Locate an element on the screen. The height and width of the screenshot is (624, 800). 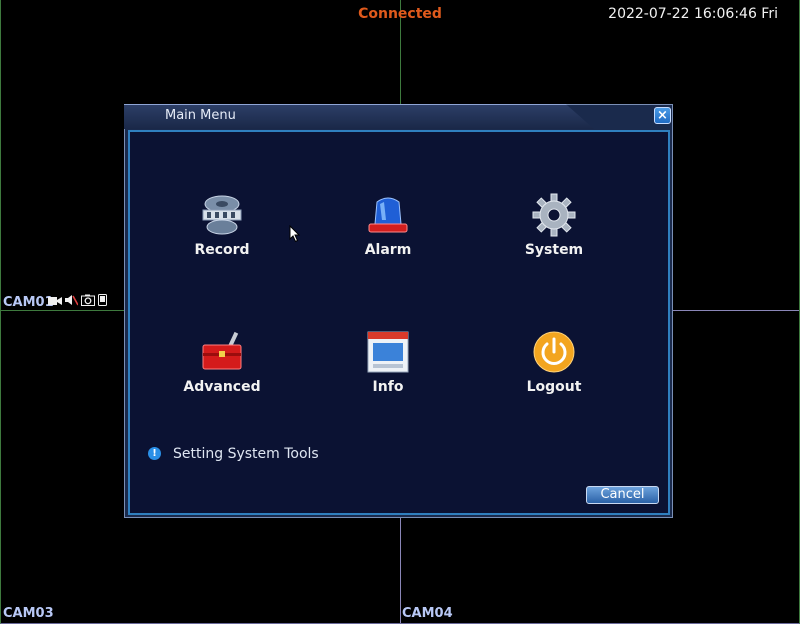
logout-label: Logout is located at coordinates (554, 387).